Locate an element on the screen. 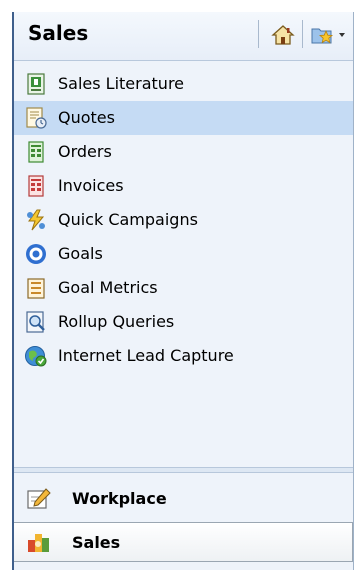 This screenshot has width=359, height=573. area-button-workplace: Workplace is located at coordinates (183, 499).